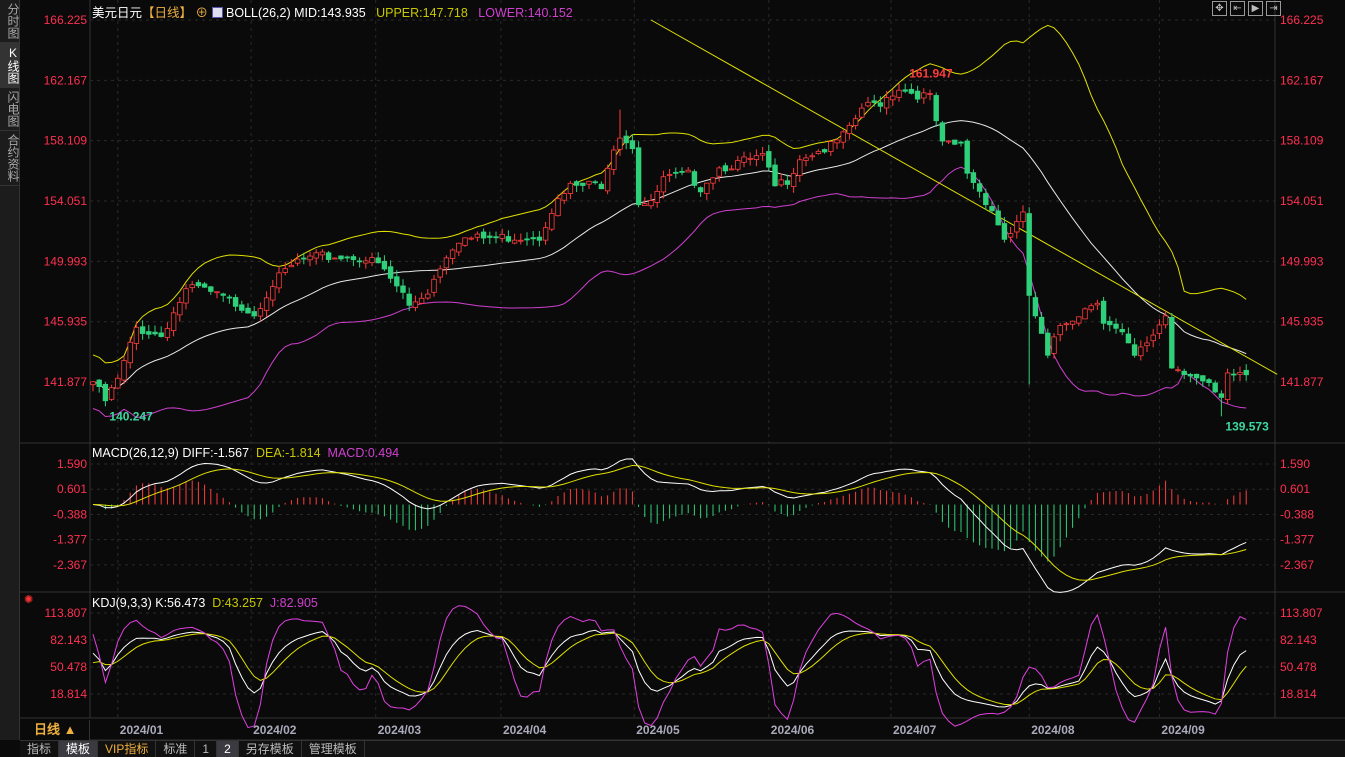  What do you see at coordinates (333, 749) in the screenshot?
I see `tab-manage-templates: 管理模板` at bounding box center [333, 749].